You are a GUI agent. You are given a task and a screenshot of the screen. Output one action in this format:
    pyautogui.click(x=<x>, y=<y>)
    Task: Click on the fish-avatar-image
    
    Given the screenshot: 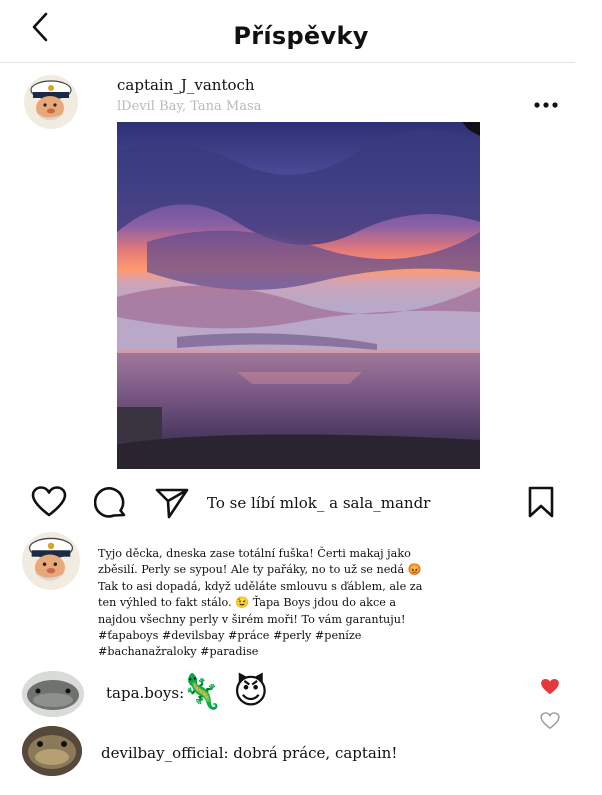 What is the action you would take?
    pyautogui.click(x=53, y=694)
    